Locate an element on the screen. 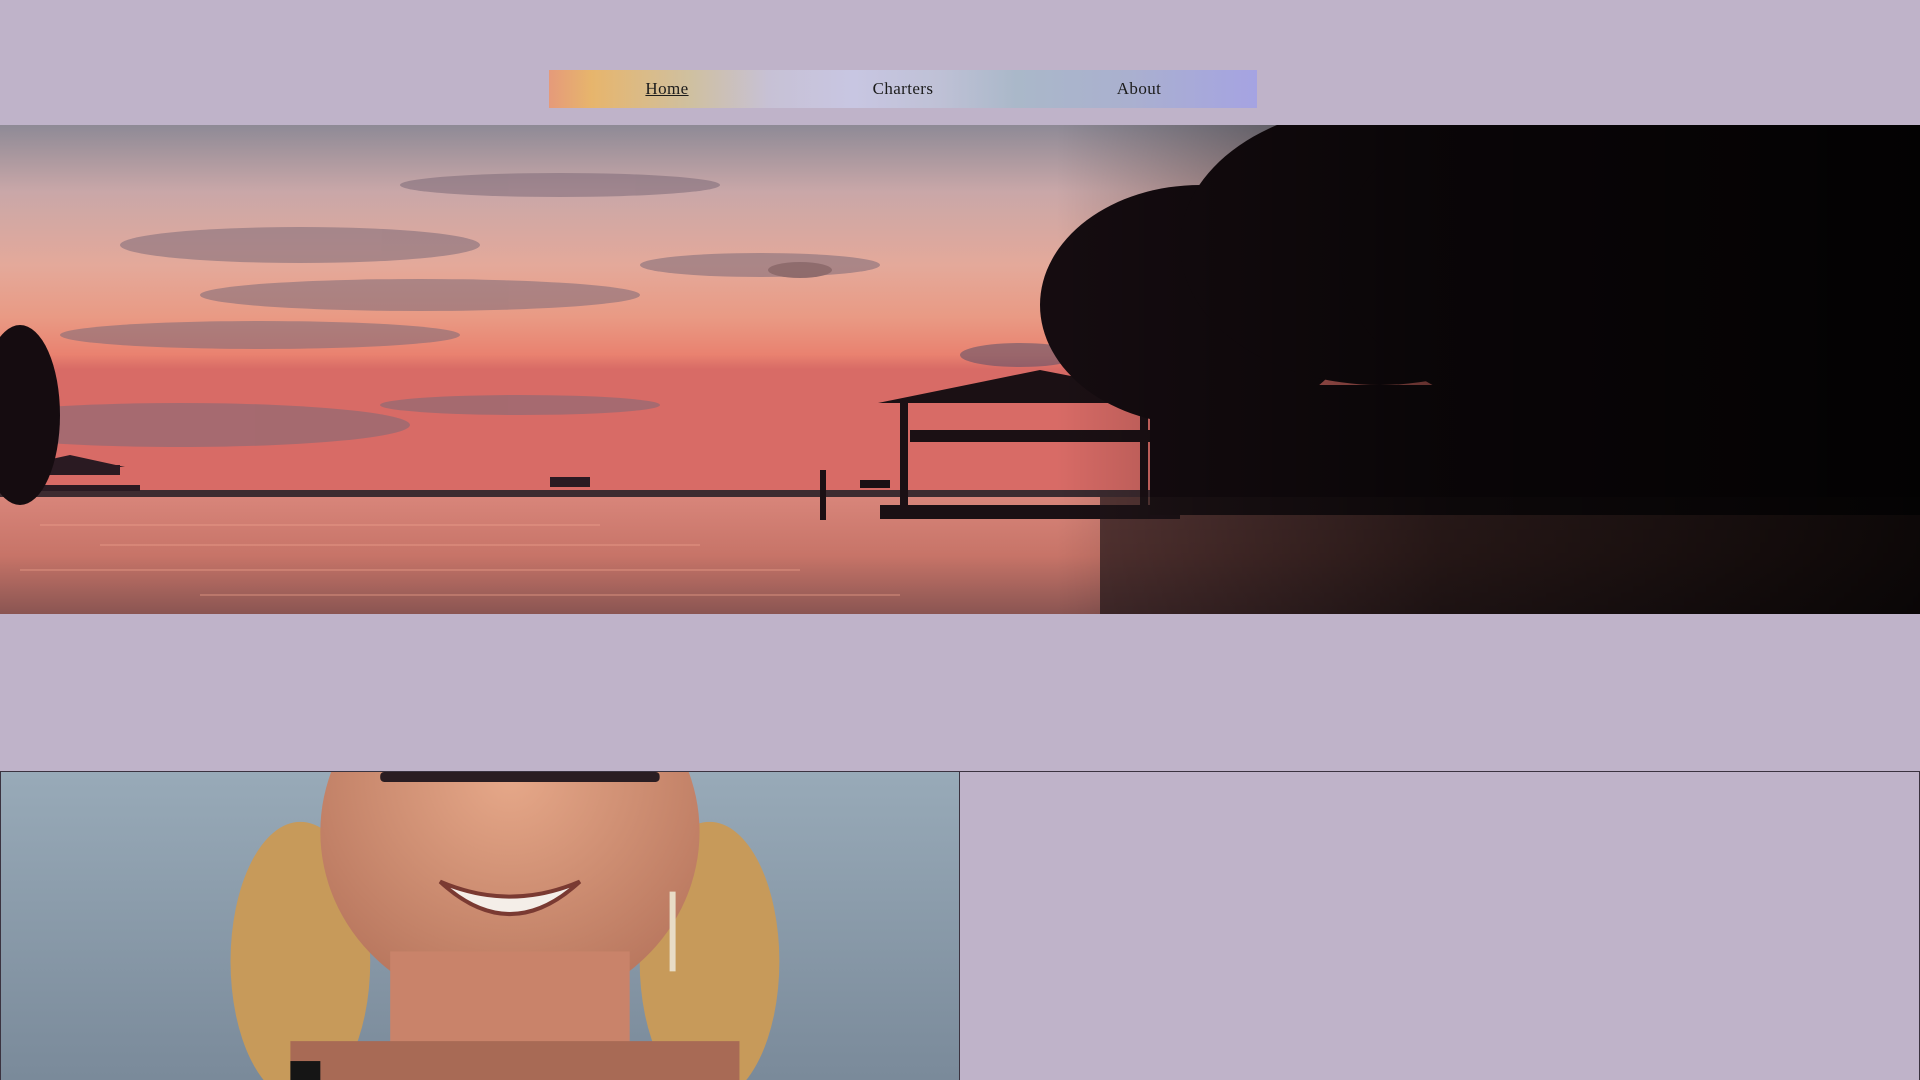 Image resolution: width=1920 pixels, height=1080 pixels. nav-charters-label: Charters is located at coordinates (903, 88).